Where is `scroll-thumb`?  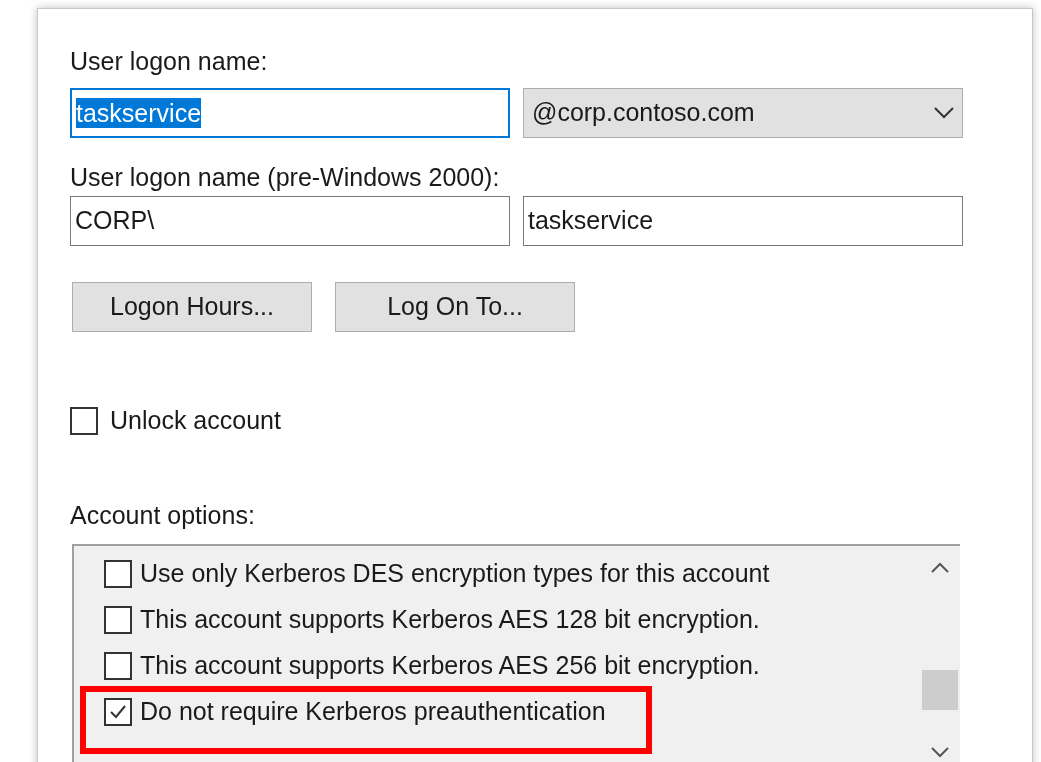 scroll-thumb is located at coordinates (940, 689).